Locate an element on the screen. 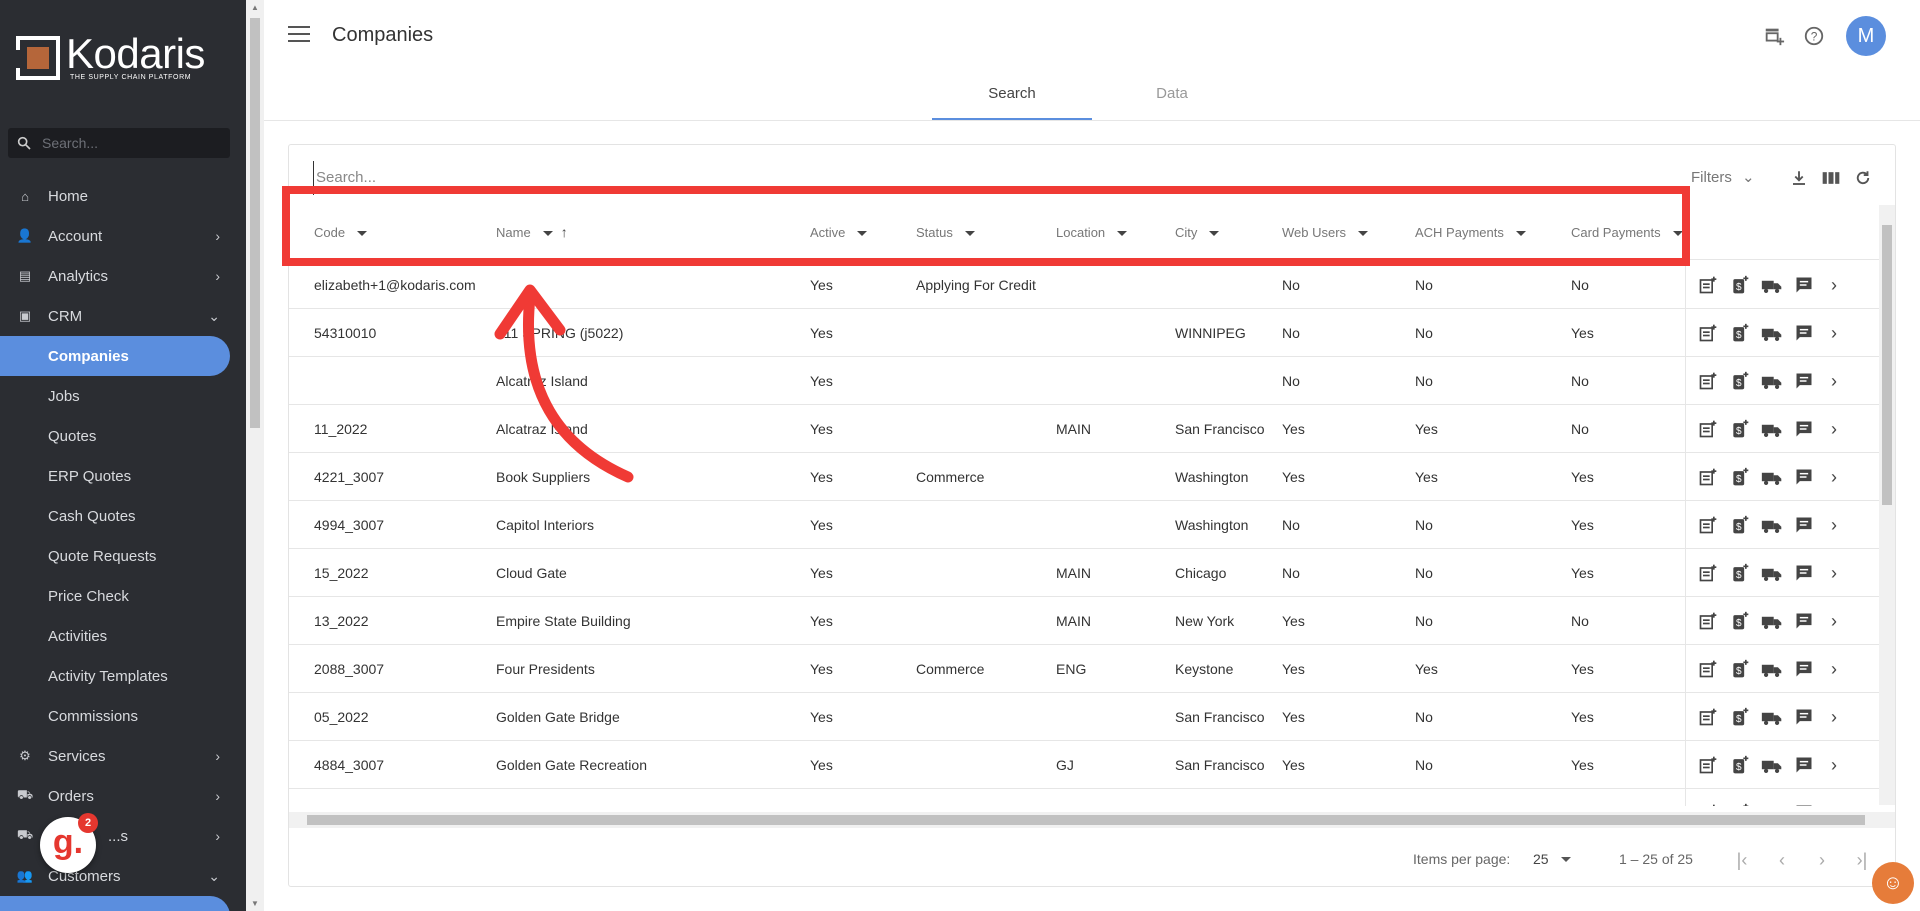 This screenshot has height=911, width=1920. sidebar-item-account: 👤 Account › is located at coordinates (115, 236).